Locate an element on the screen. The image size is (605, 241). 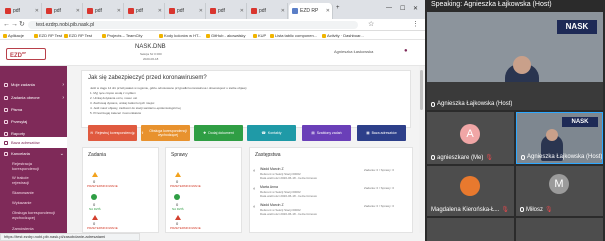
ezd-logo: EZDRP is located at coordinates (26, 54).